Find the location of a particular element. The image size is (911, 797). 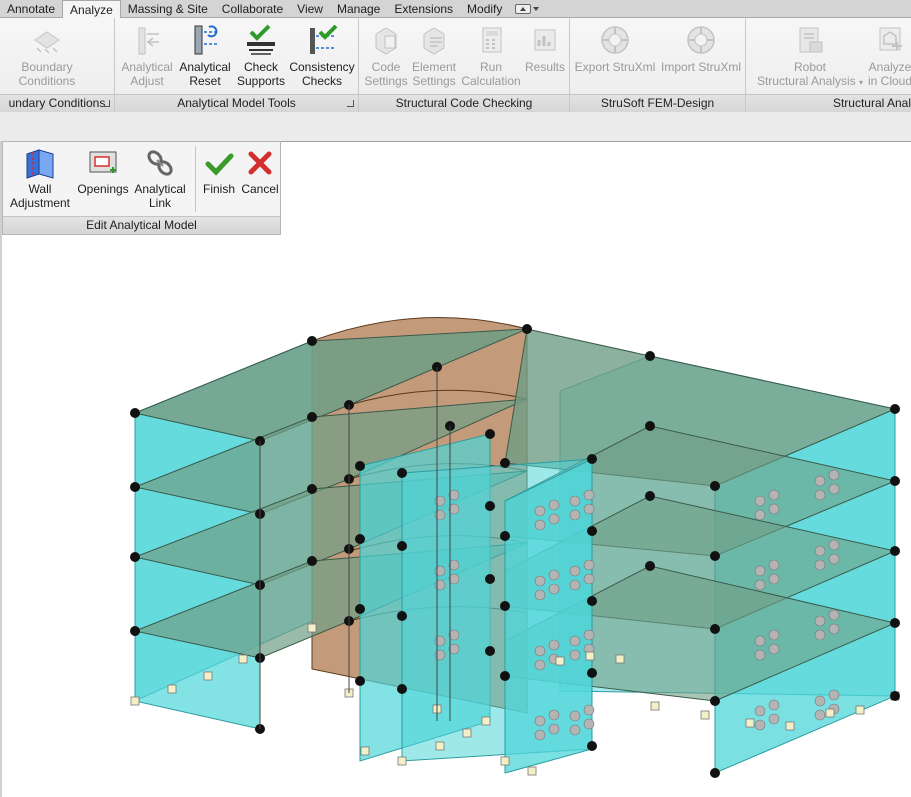

tab-massing-site: Massing & Site is located at coordinates (168, 8).